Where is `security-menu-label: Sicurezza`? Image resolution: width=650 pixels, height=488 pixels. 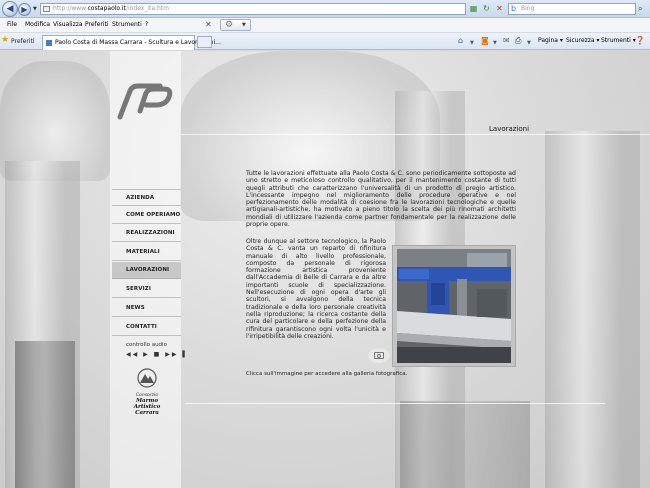 security-menu-label: Sicurezza is located at coordinates (580, 40).